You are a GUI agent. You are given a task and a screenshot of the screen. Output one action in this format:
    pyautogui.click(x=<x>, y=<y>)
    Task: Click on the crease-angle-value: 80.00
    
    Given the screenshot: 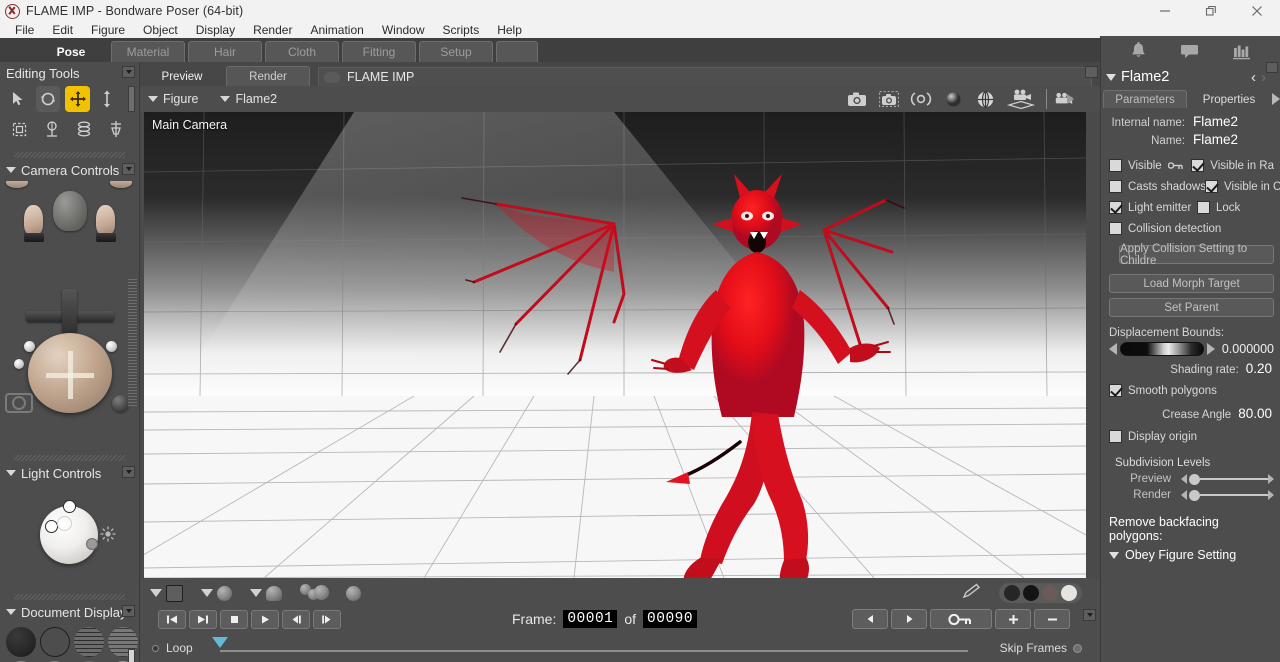 What is the action you would take?
    pyautogui.click(x=1255, y=413)
    